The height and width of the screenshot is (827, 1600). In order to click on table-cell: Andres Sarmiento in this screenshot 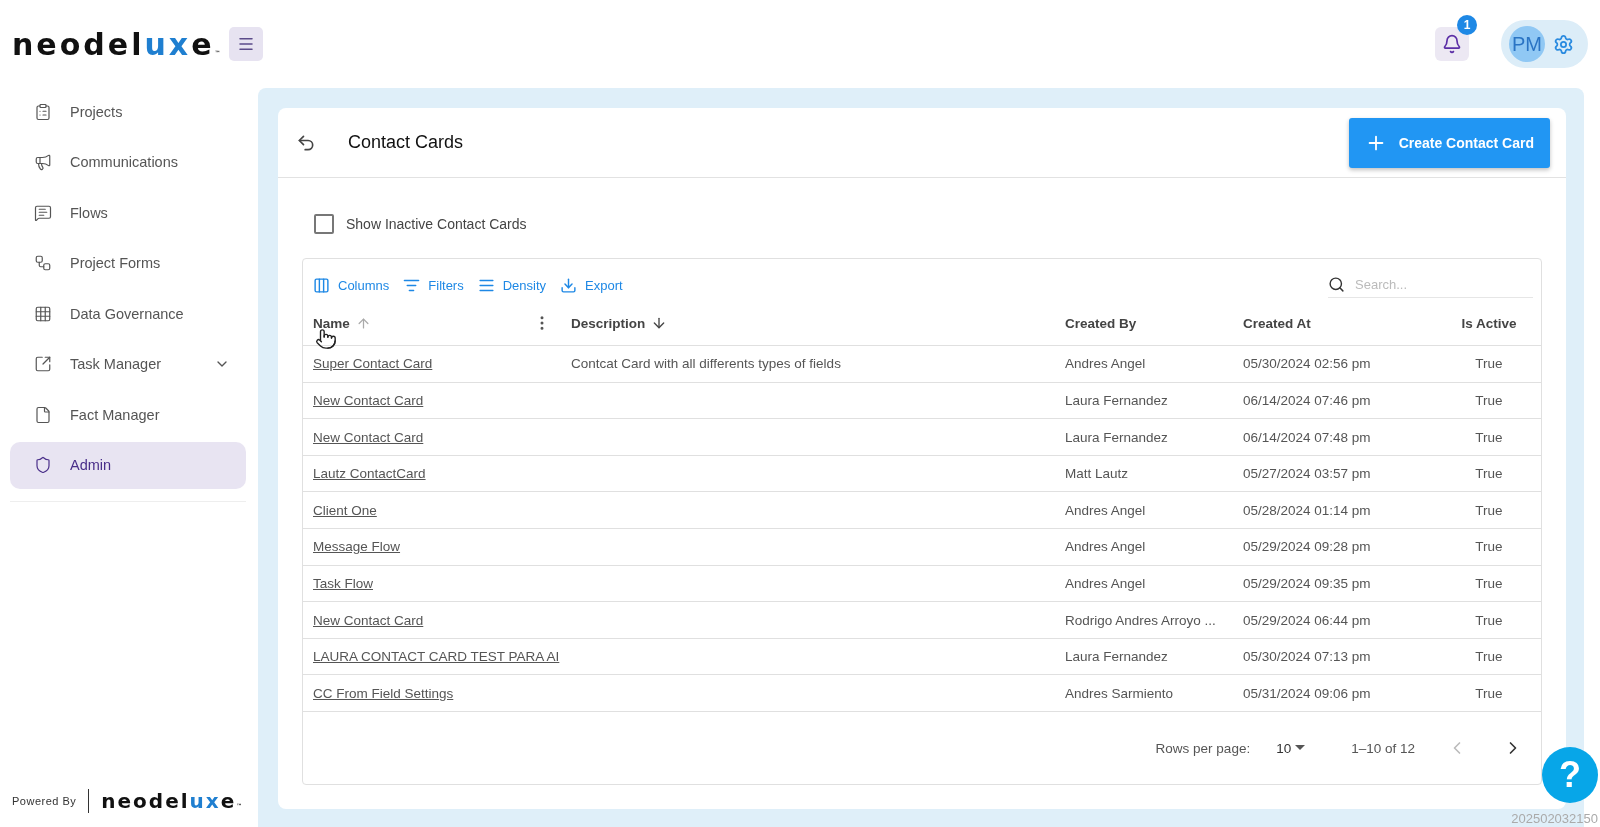, I will do `click(1119, 693)`.